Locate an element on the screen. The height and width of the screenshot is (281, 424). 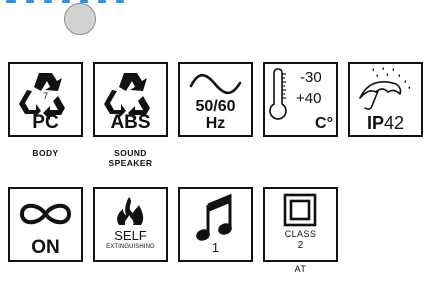
abs-label: ABS is located at coordinates (130, 122).